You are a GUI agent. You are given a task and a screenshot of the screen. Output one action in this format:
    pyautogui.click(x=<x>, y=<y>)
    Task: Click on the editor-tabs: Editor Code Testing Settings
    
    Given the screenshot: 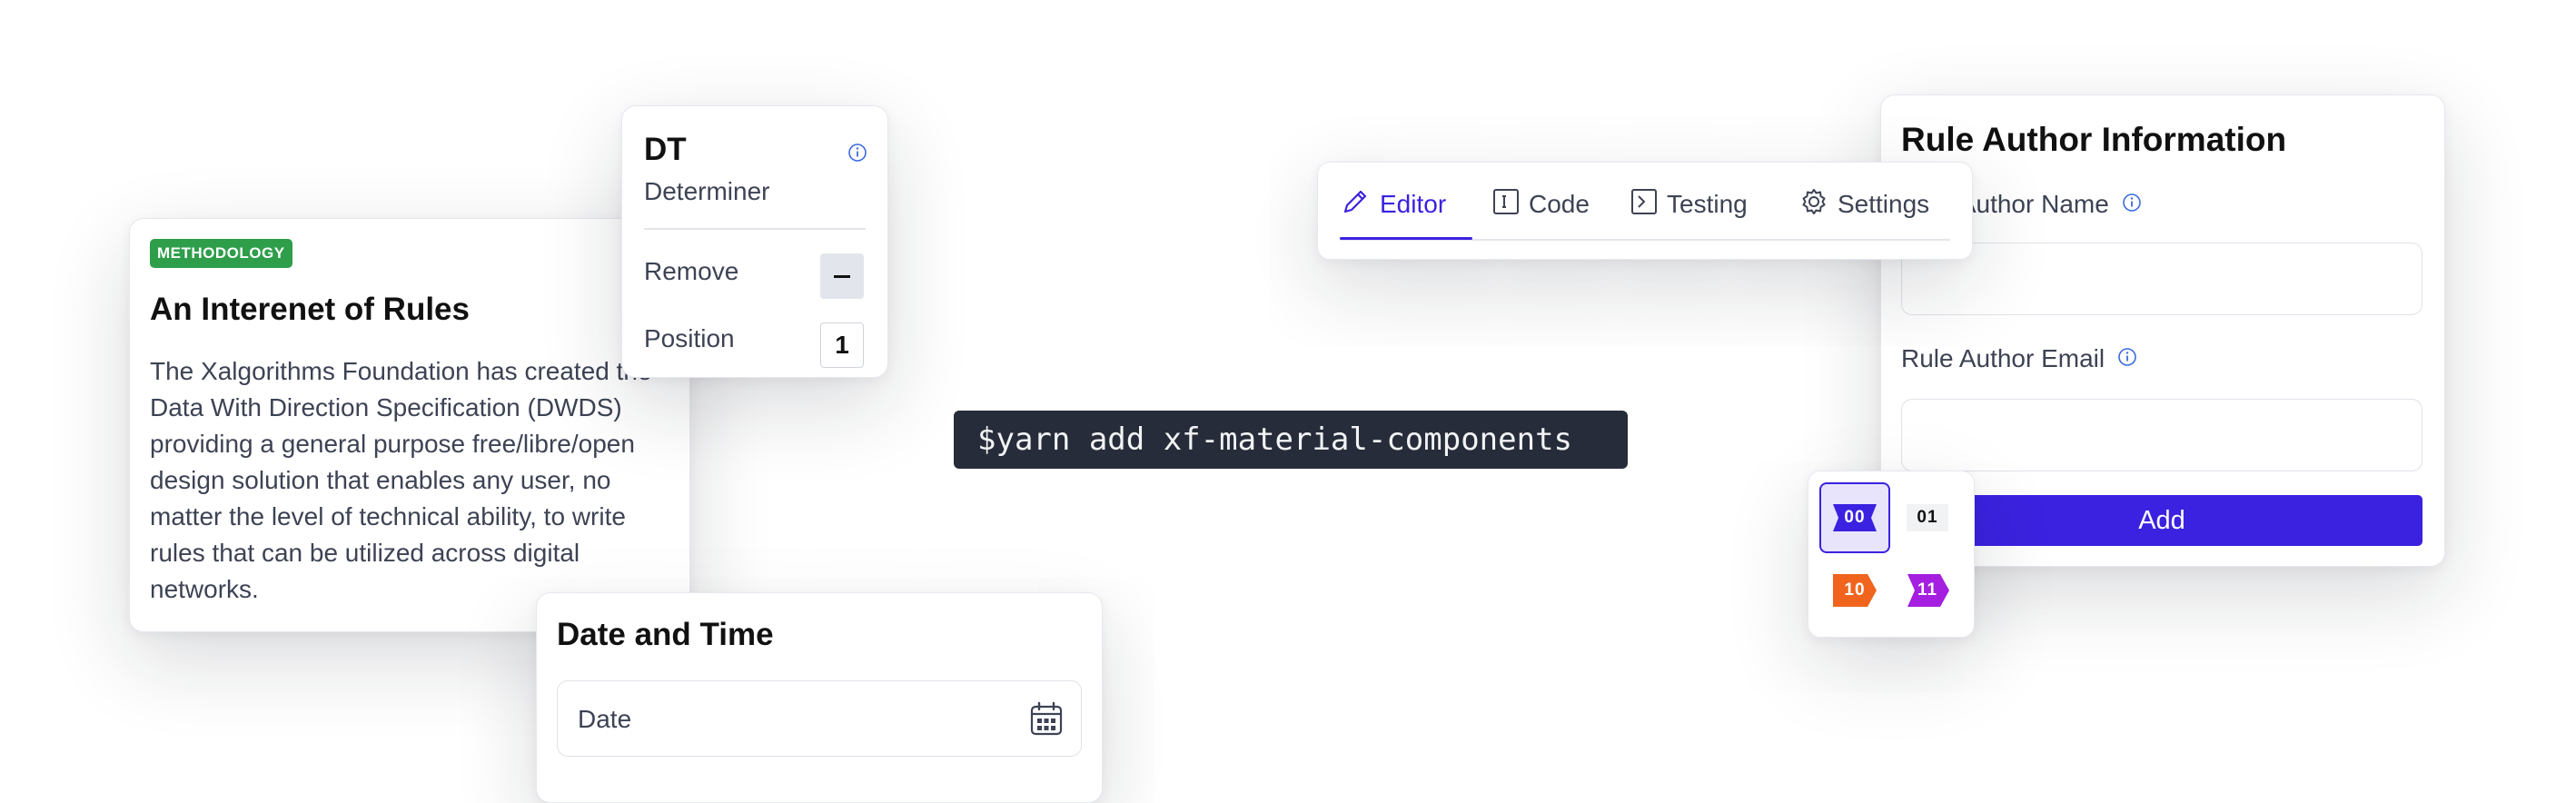 What is the action you would take?
    pyautogui.click(x=1645, y=211)
    